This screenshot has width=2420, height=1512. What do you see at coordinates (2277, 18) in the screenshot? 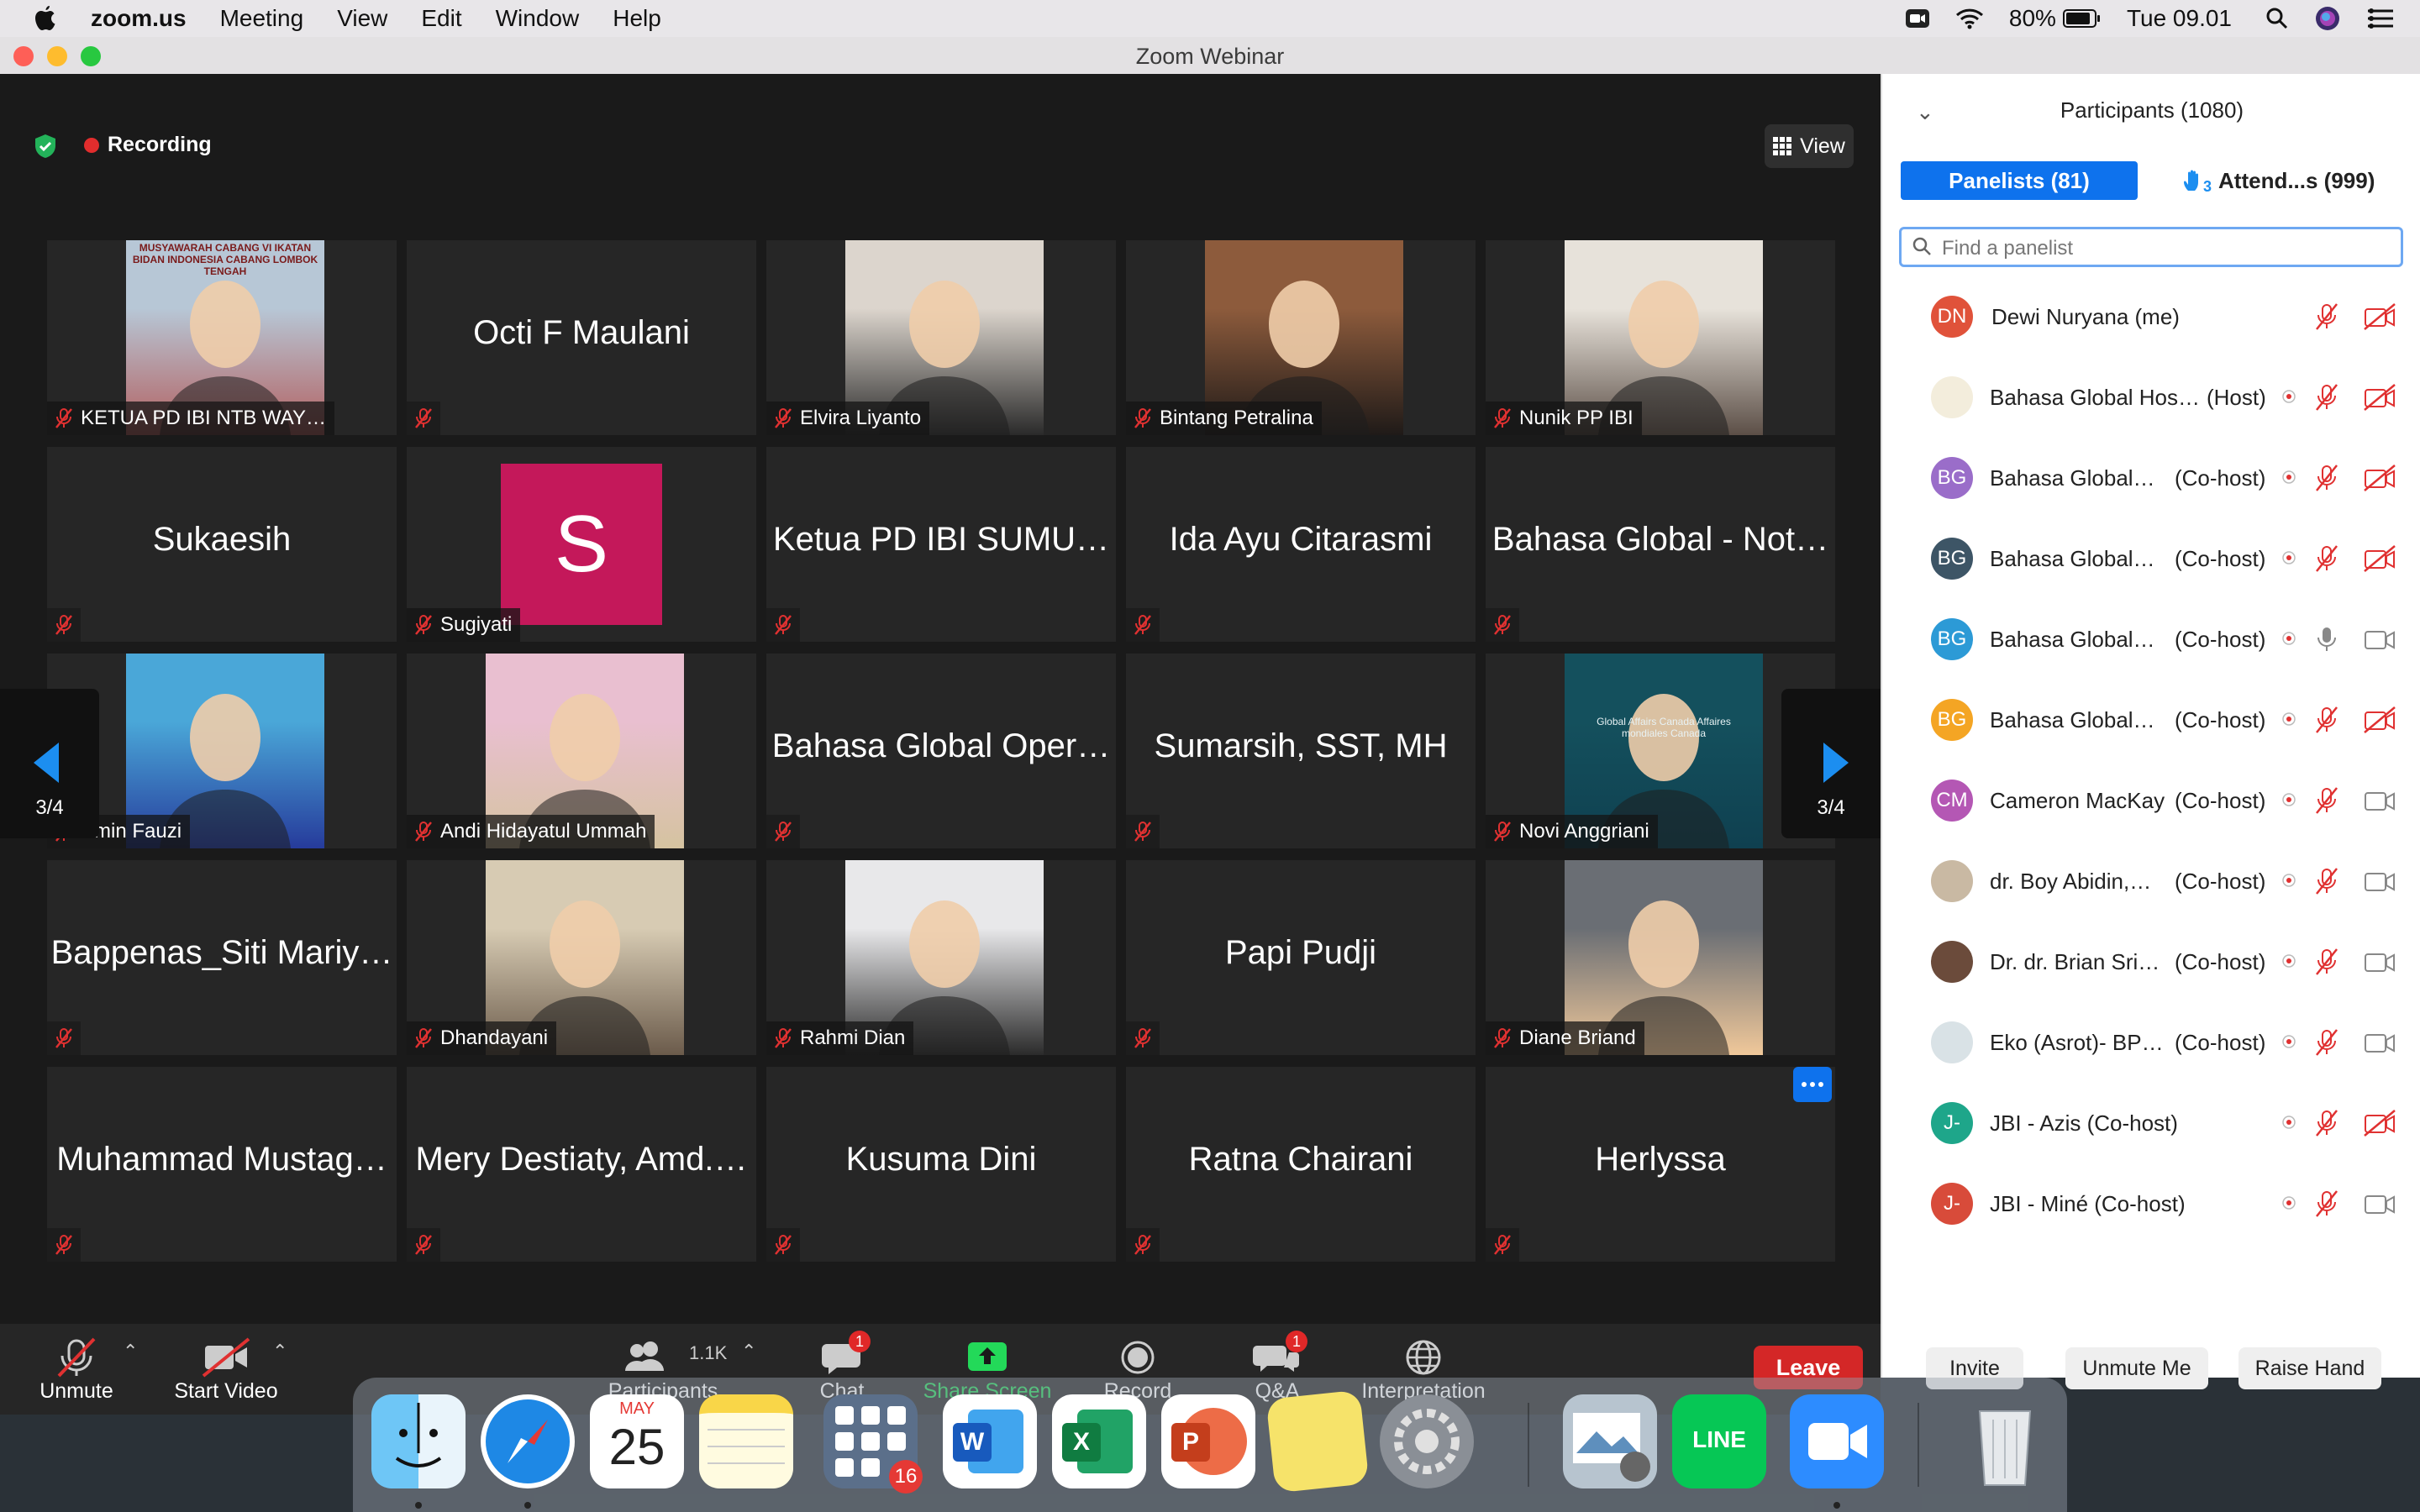
I see `spotlight-icon` at bounding box center [2277, 18].